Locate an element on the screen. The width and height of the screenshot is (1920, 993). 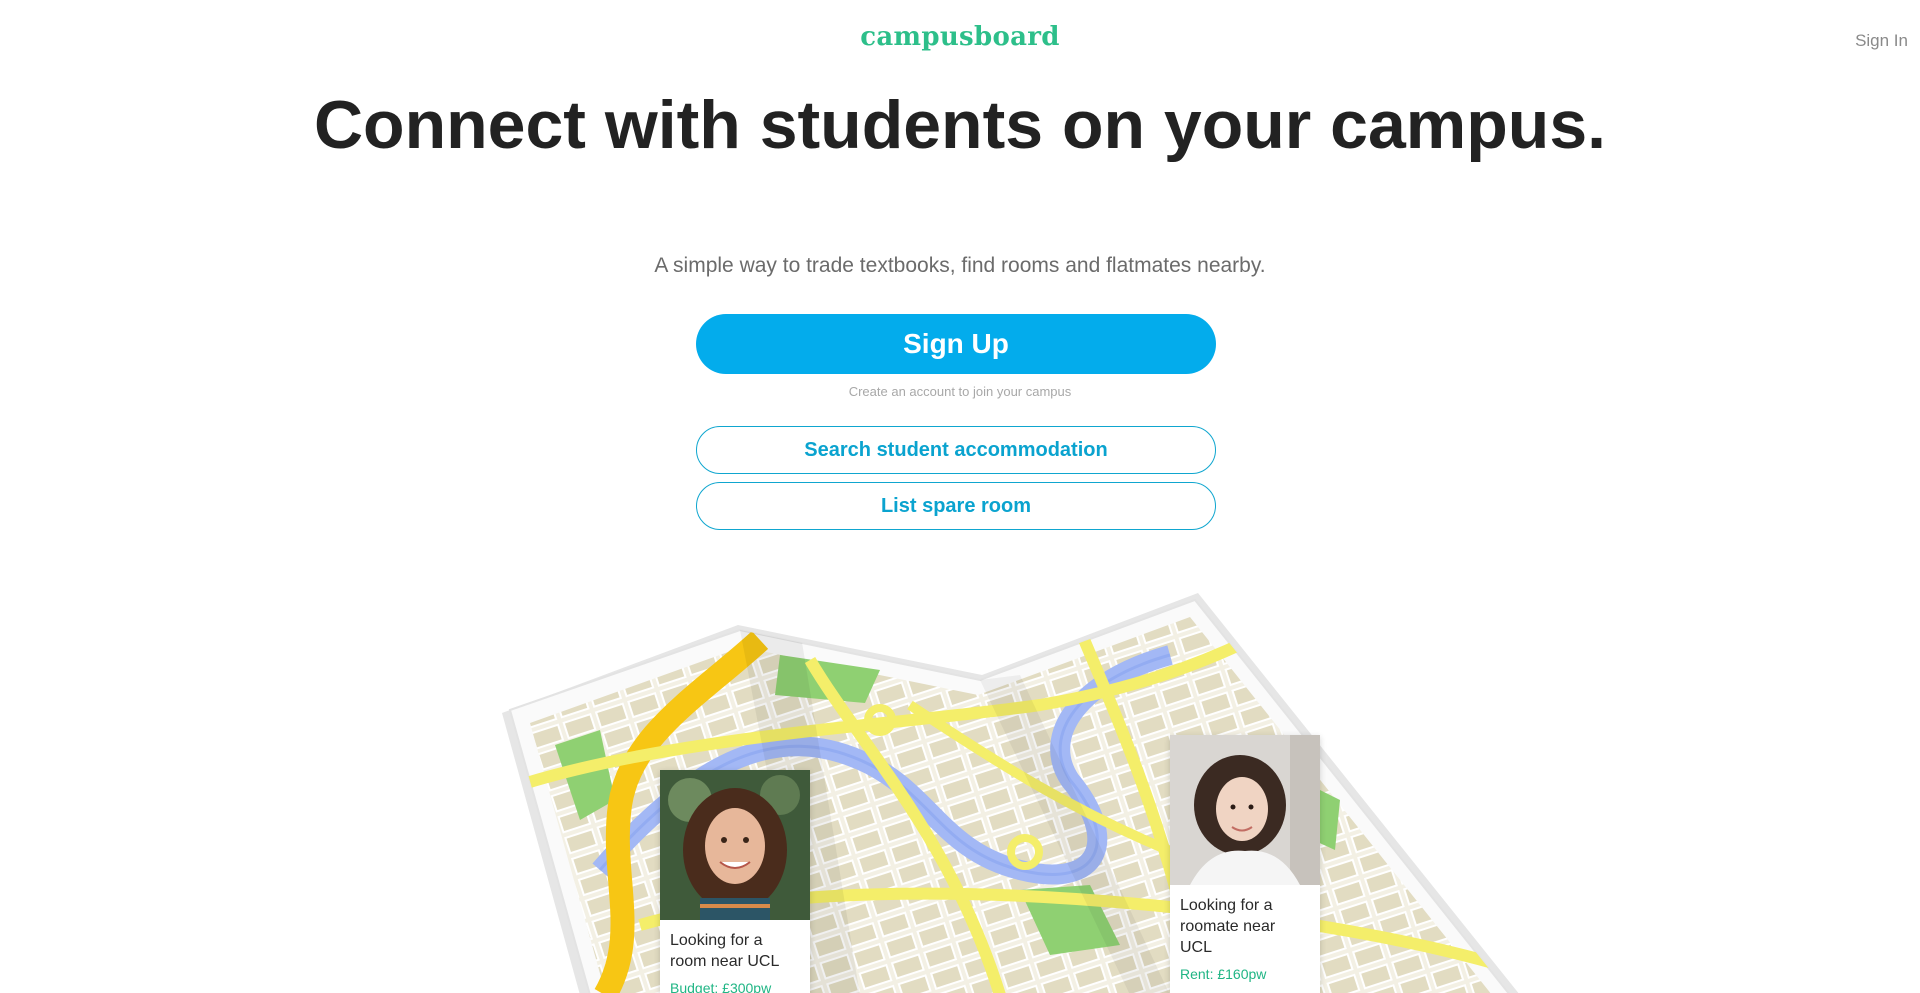
card-description: Looking for a roomate near UCL is located at coordinates (1228, 926).